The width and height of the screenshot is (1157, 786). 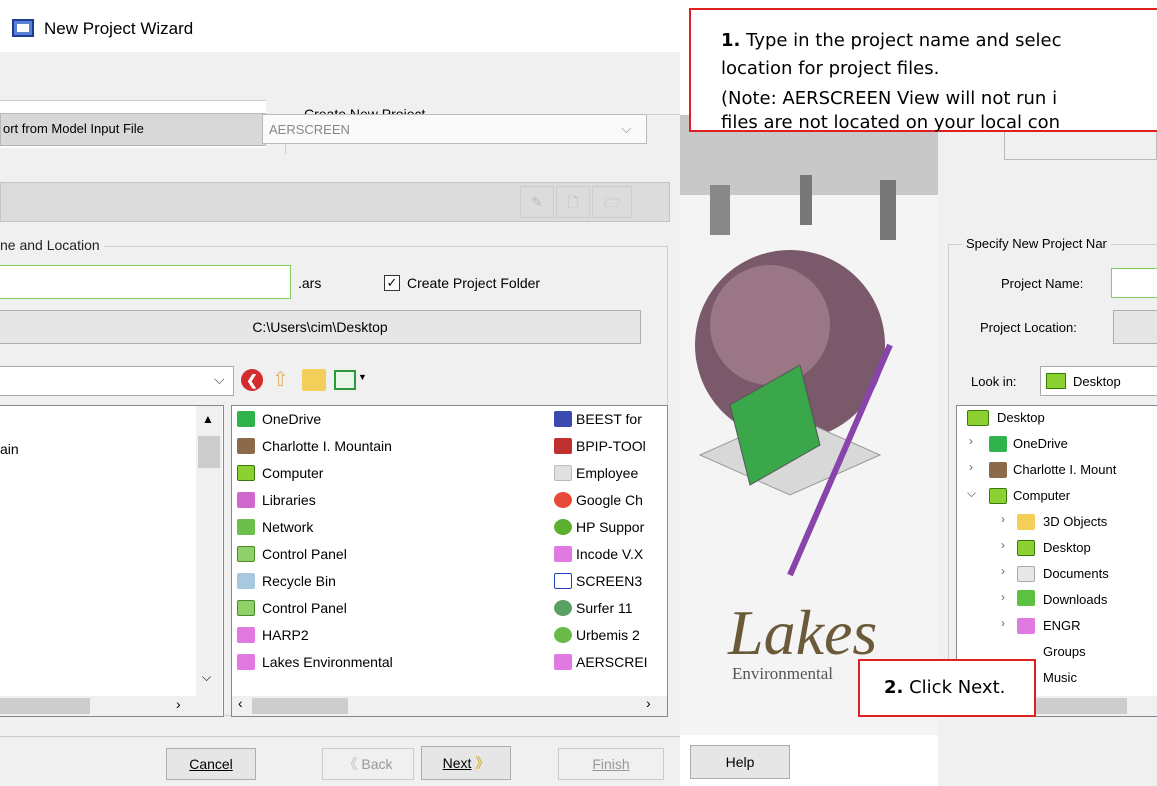 What do you see at coordinates (327, 446) in the screenshot?
I see `list-item: Charlotte I. Mountain` at bounding box center [327, 446].